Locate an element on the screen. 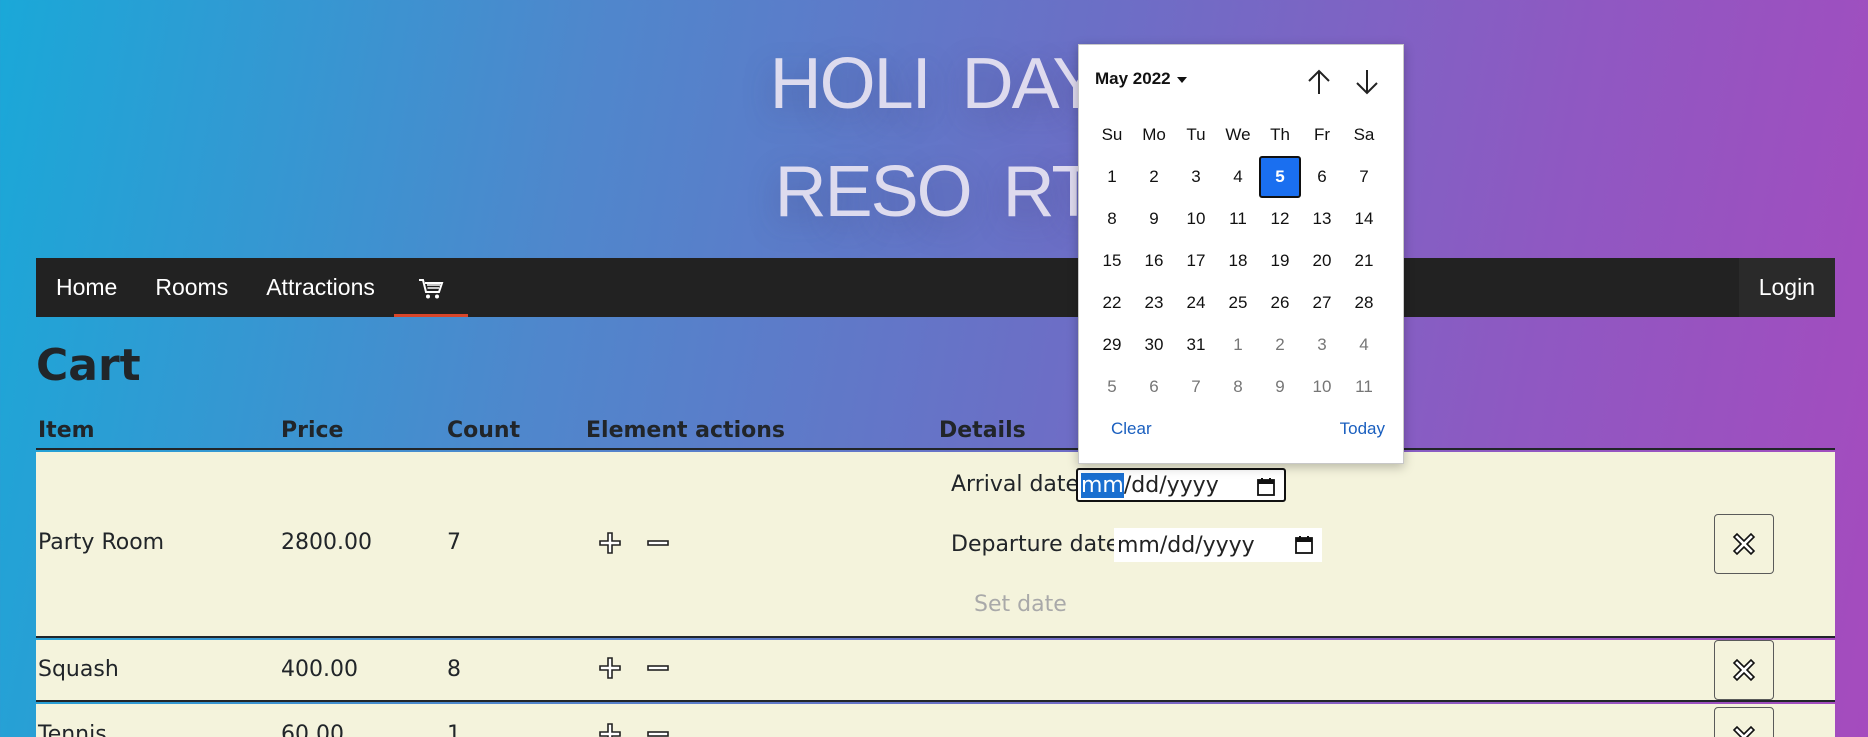 This screenshot has height=737, width=1868. weekday-label: Sa is located at coordinates (1364, 134).